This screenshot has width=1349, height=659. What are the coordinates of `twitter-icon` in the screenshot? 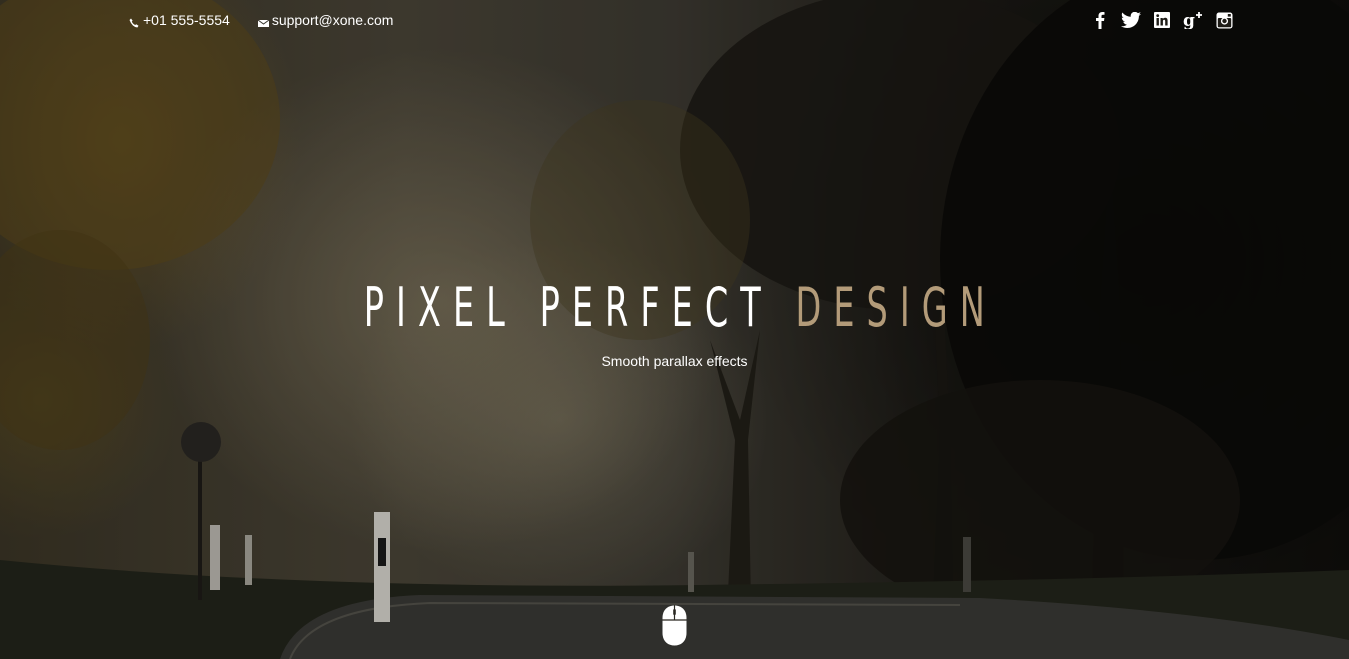 It's located at (1131, 20).